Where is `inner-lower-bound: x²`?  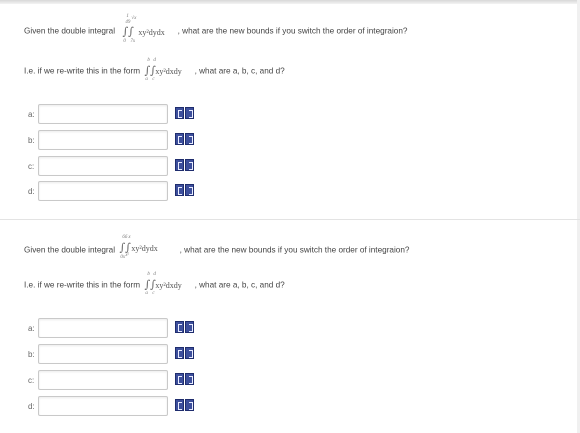
inner-lower-bound: x² is located at coordinates (127, 255).